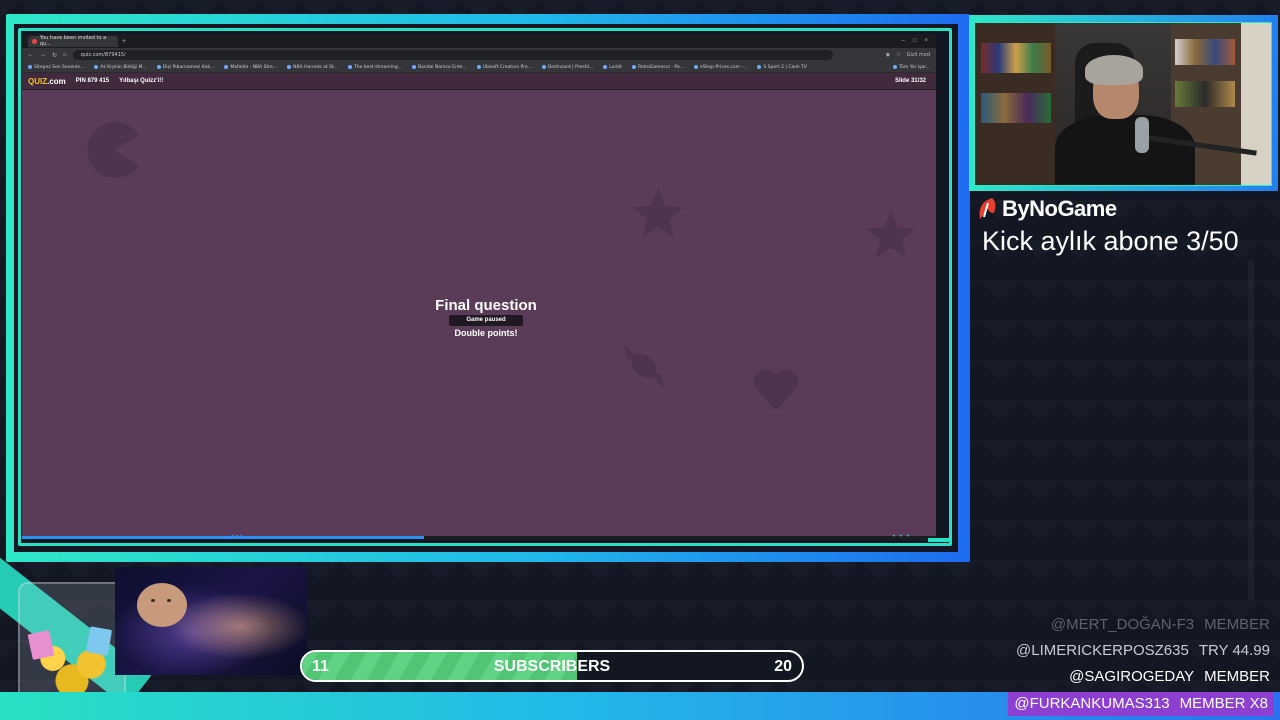  Describe the element at coordinates (31, 55) in the screenshot. I see `back-icon: ←` at that location.